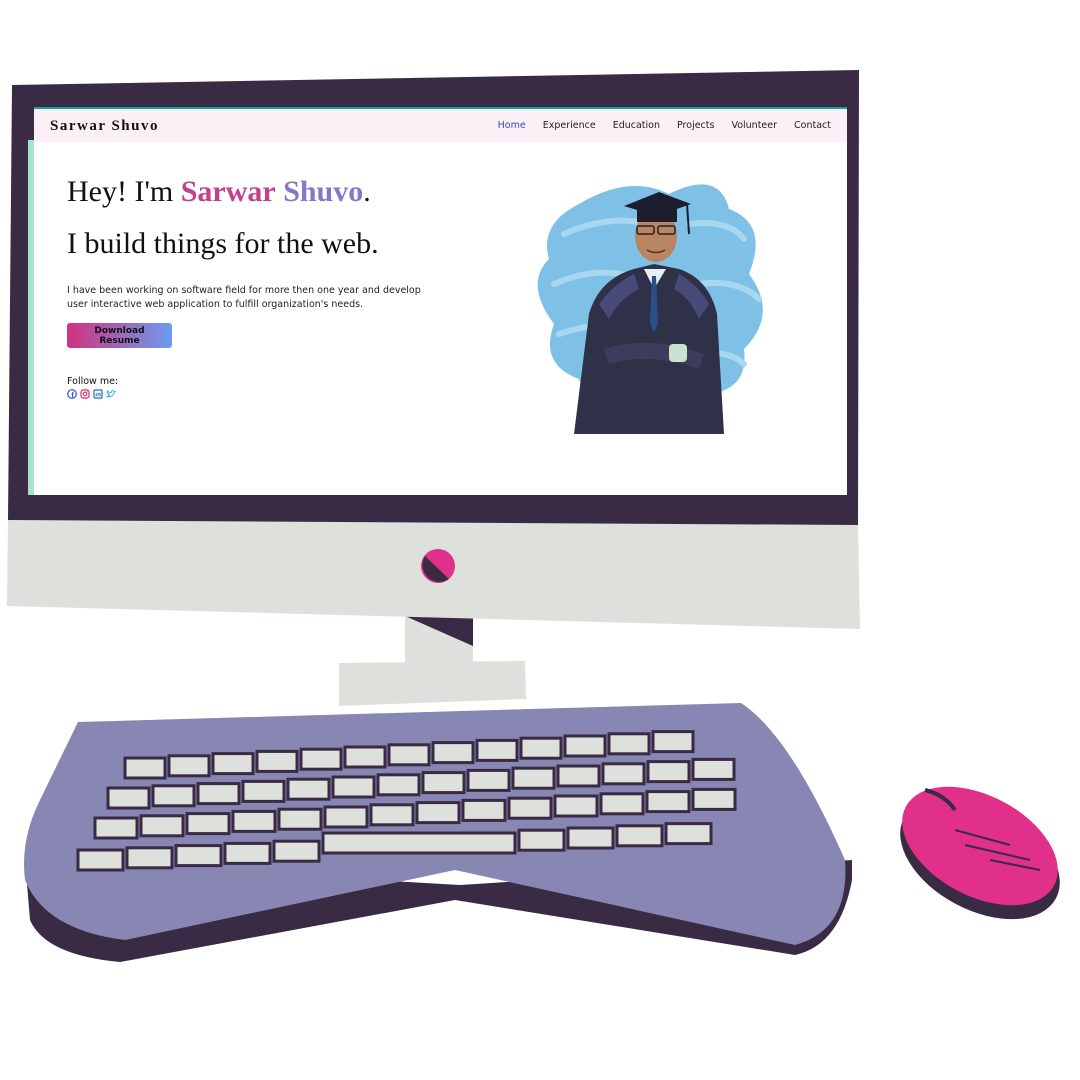 The image size is (1080, 1080). What do you see at coordinates (812, 125) in the screenshot?
I see `nav-contact: Contact` at bounding box center [812, 125].